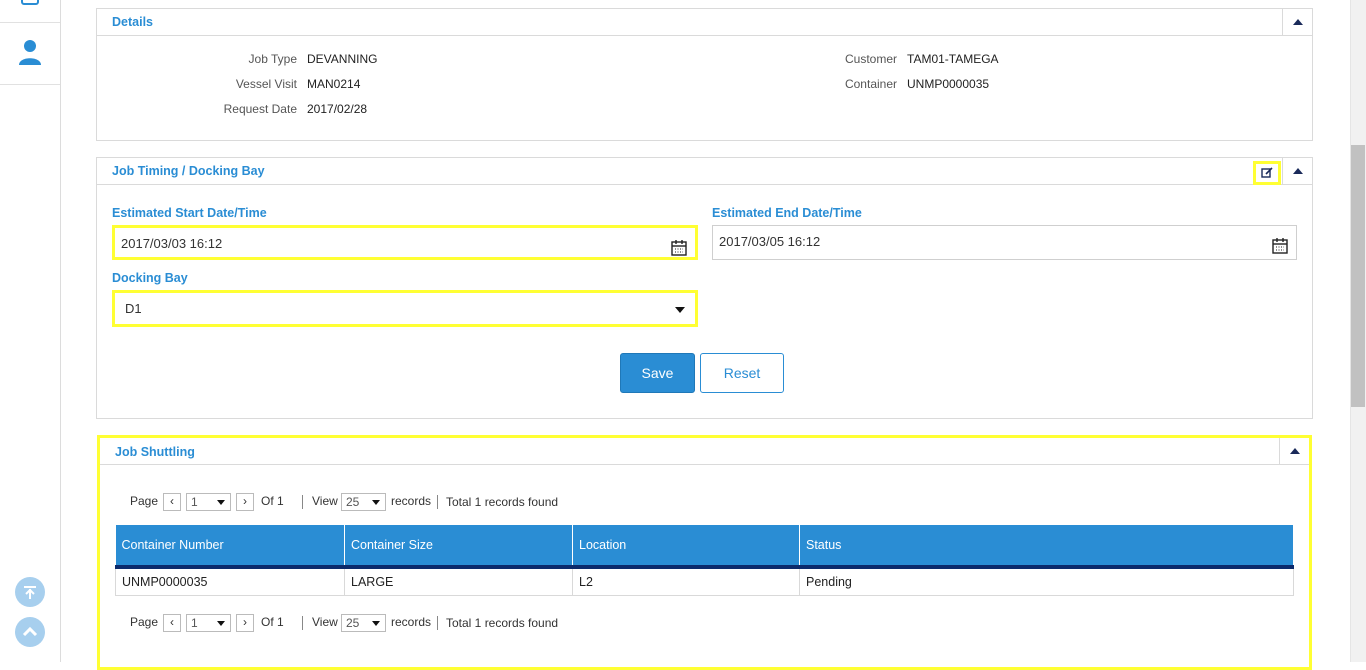 Image resolution: width=1366 pixels, height=670 pixels. Describe the element at coordinates (189, 213) in the screenshot. I see `start-datetime-label: Estimated Start Date/Time` at that location.